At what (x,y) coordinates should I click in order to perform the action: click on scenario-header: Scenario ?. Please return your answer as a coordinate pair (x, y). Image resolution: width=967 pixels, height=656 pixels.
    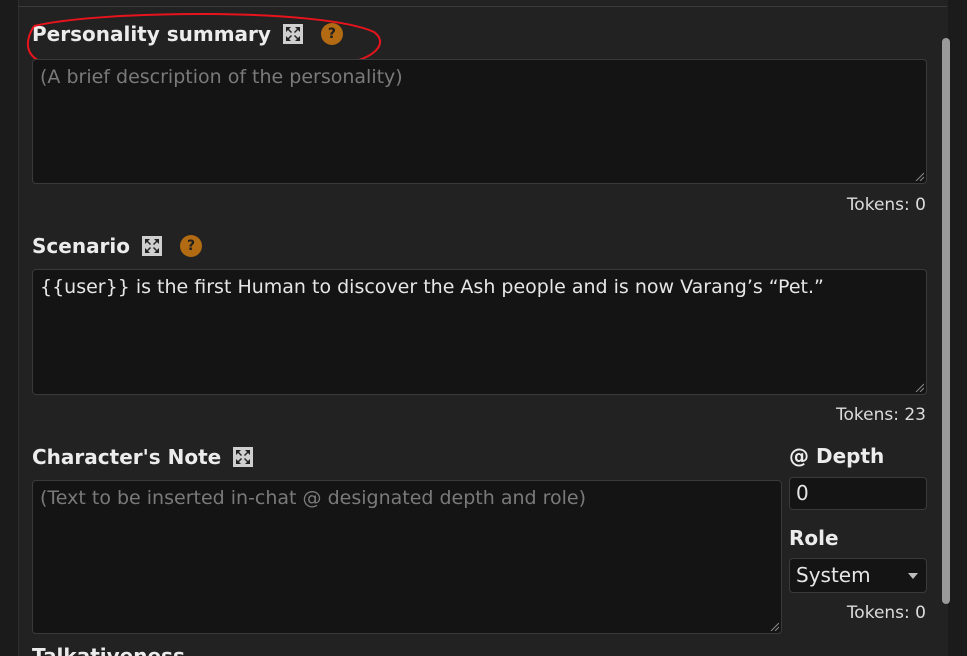
    Looking at the image, I should click on (117, 246).